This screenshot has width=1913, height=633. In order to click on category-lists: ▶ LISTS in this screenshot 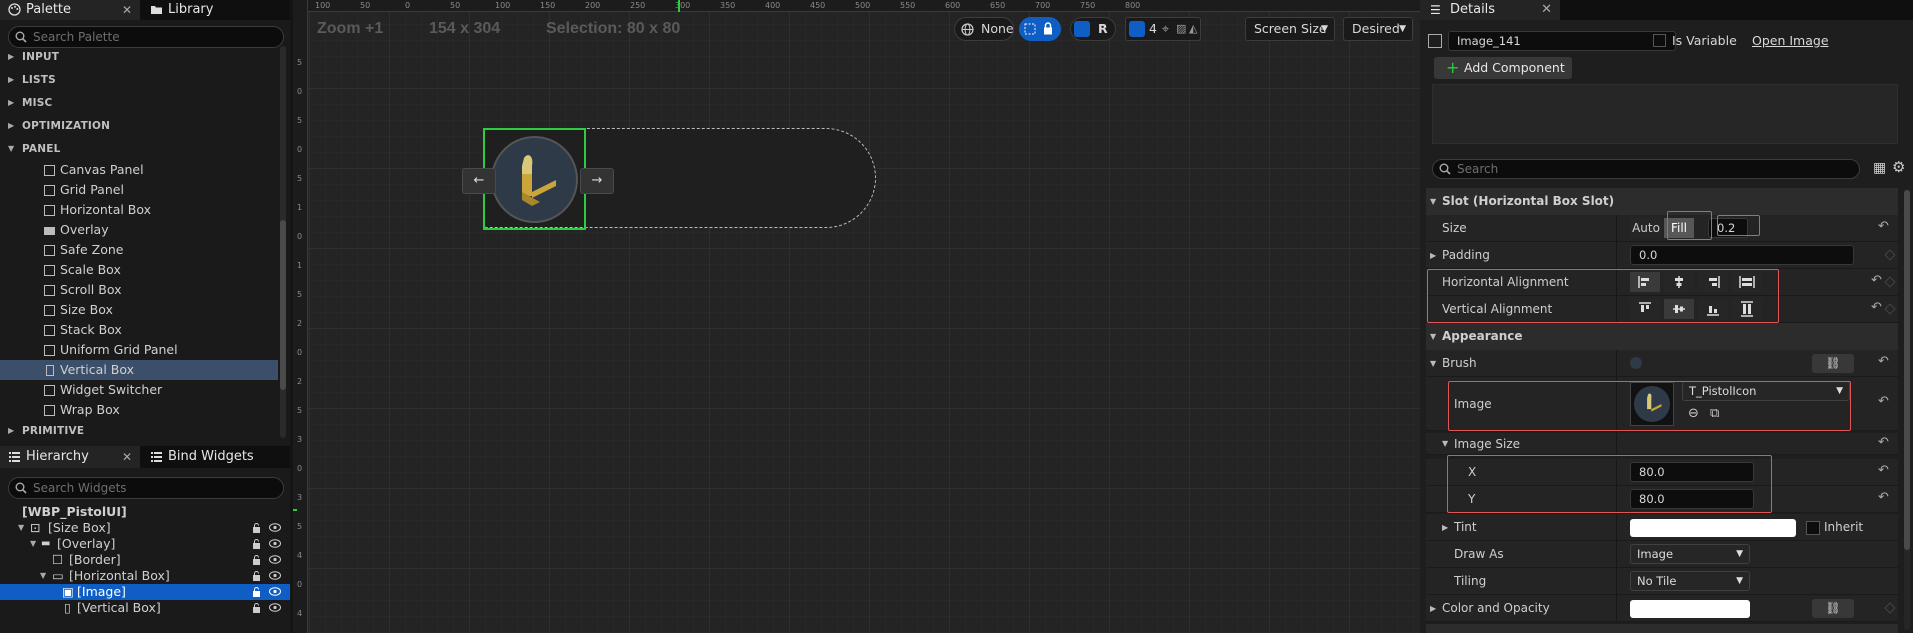, I will do `click(139, 80)`.